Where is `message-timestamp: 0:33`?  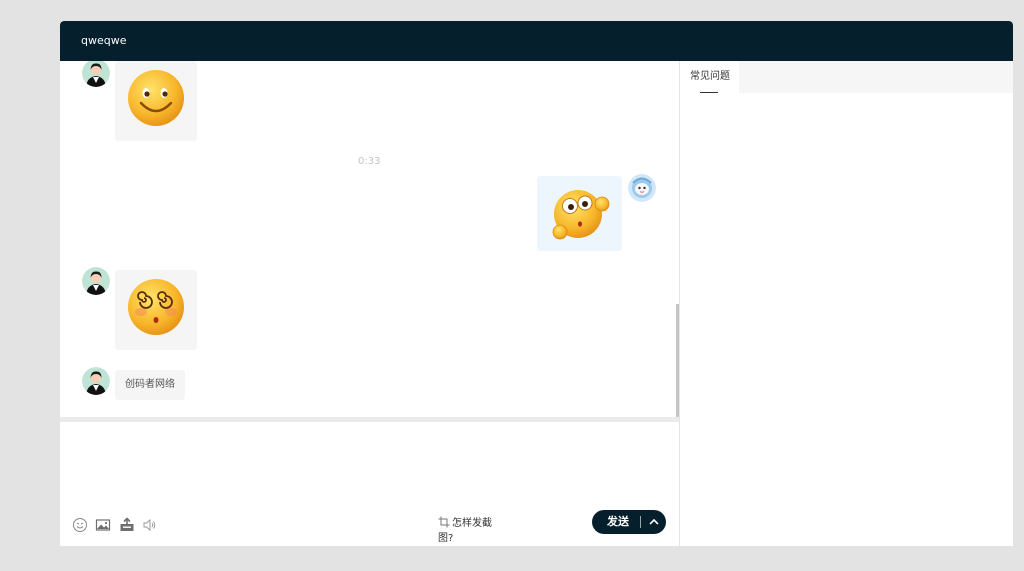
message-timestamp: 0:33 is located at coordinates (369, 161).